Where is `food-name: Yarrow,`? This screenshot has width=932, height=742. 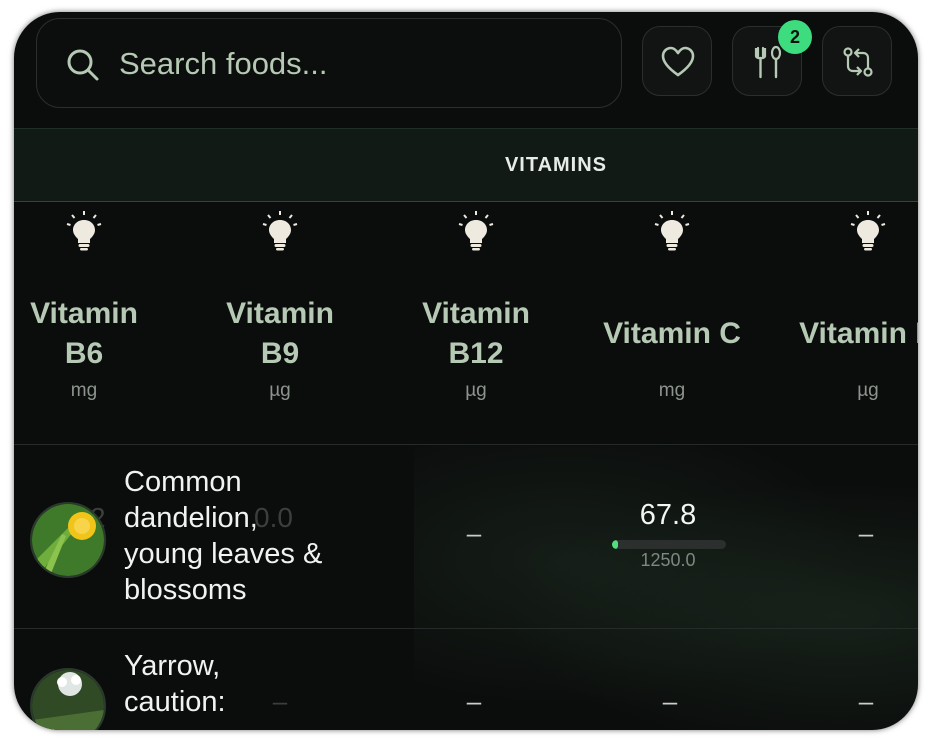
food-name: Yarrow, is located at coordinates (172, 666).